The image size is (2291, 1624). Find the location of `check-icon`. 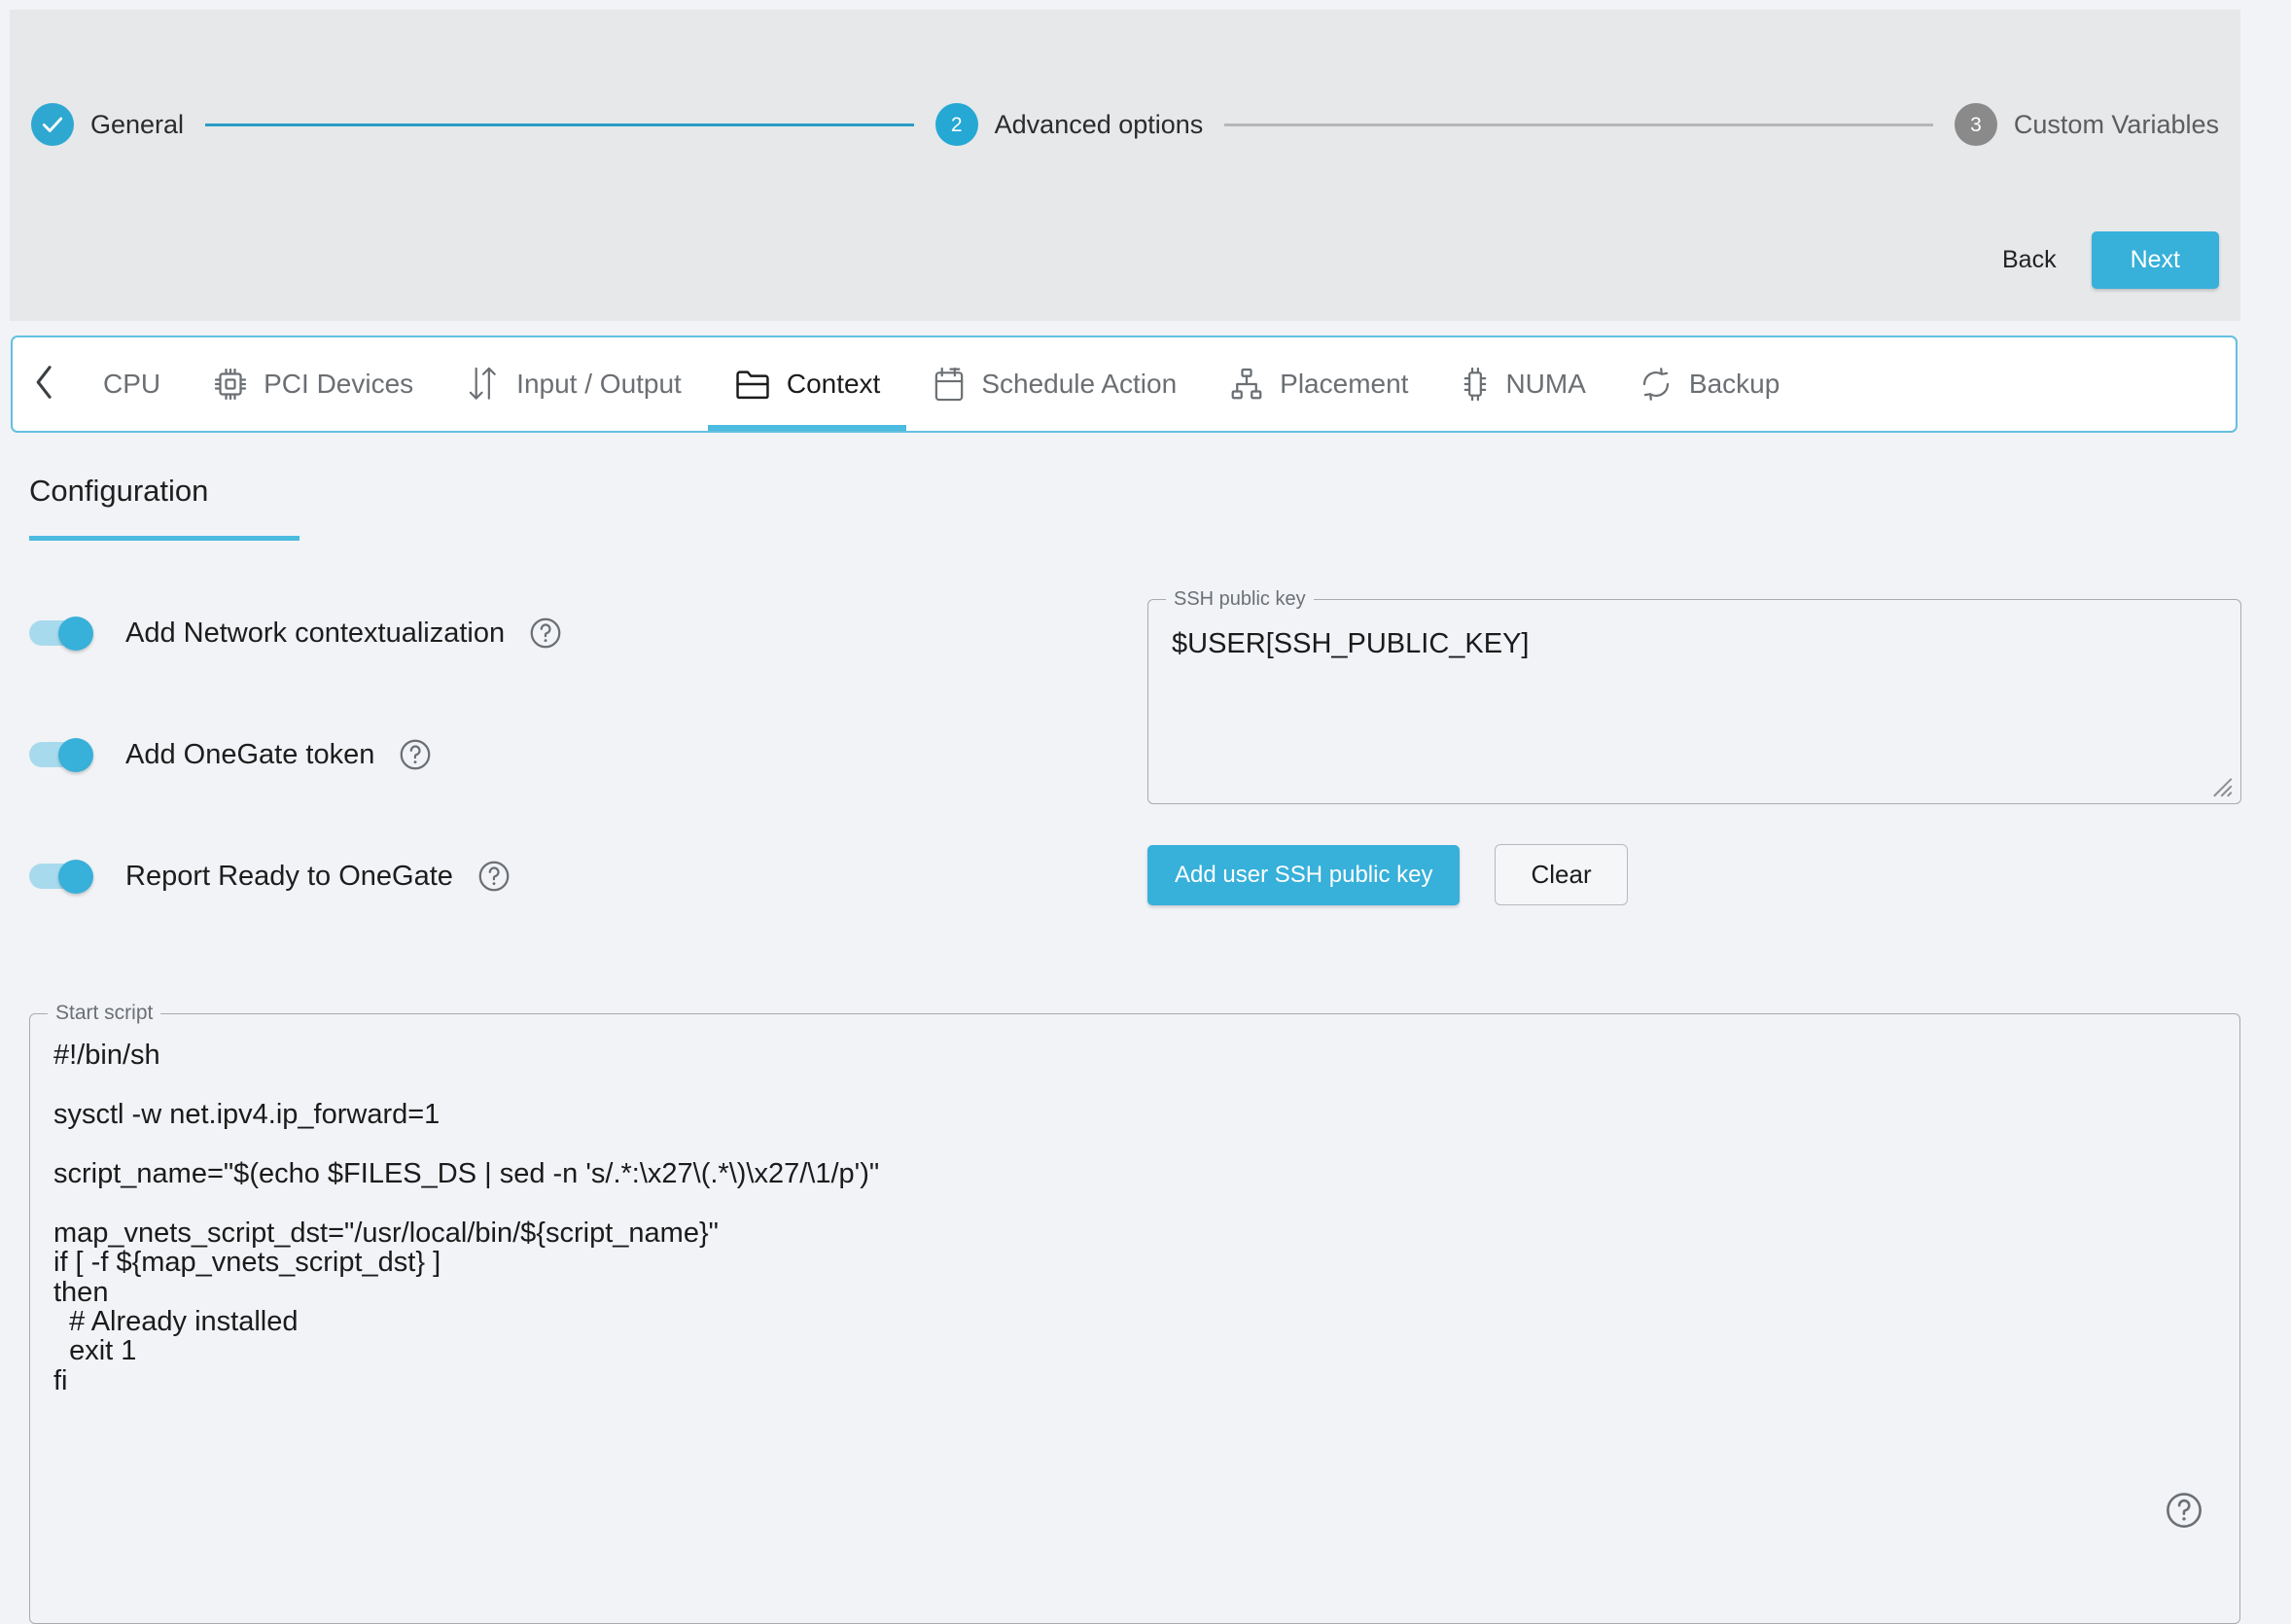

check-icon is located at coordinates (52, 124).